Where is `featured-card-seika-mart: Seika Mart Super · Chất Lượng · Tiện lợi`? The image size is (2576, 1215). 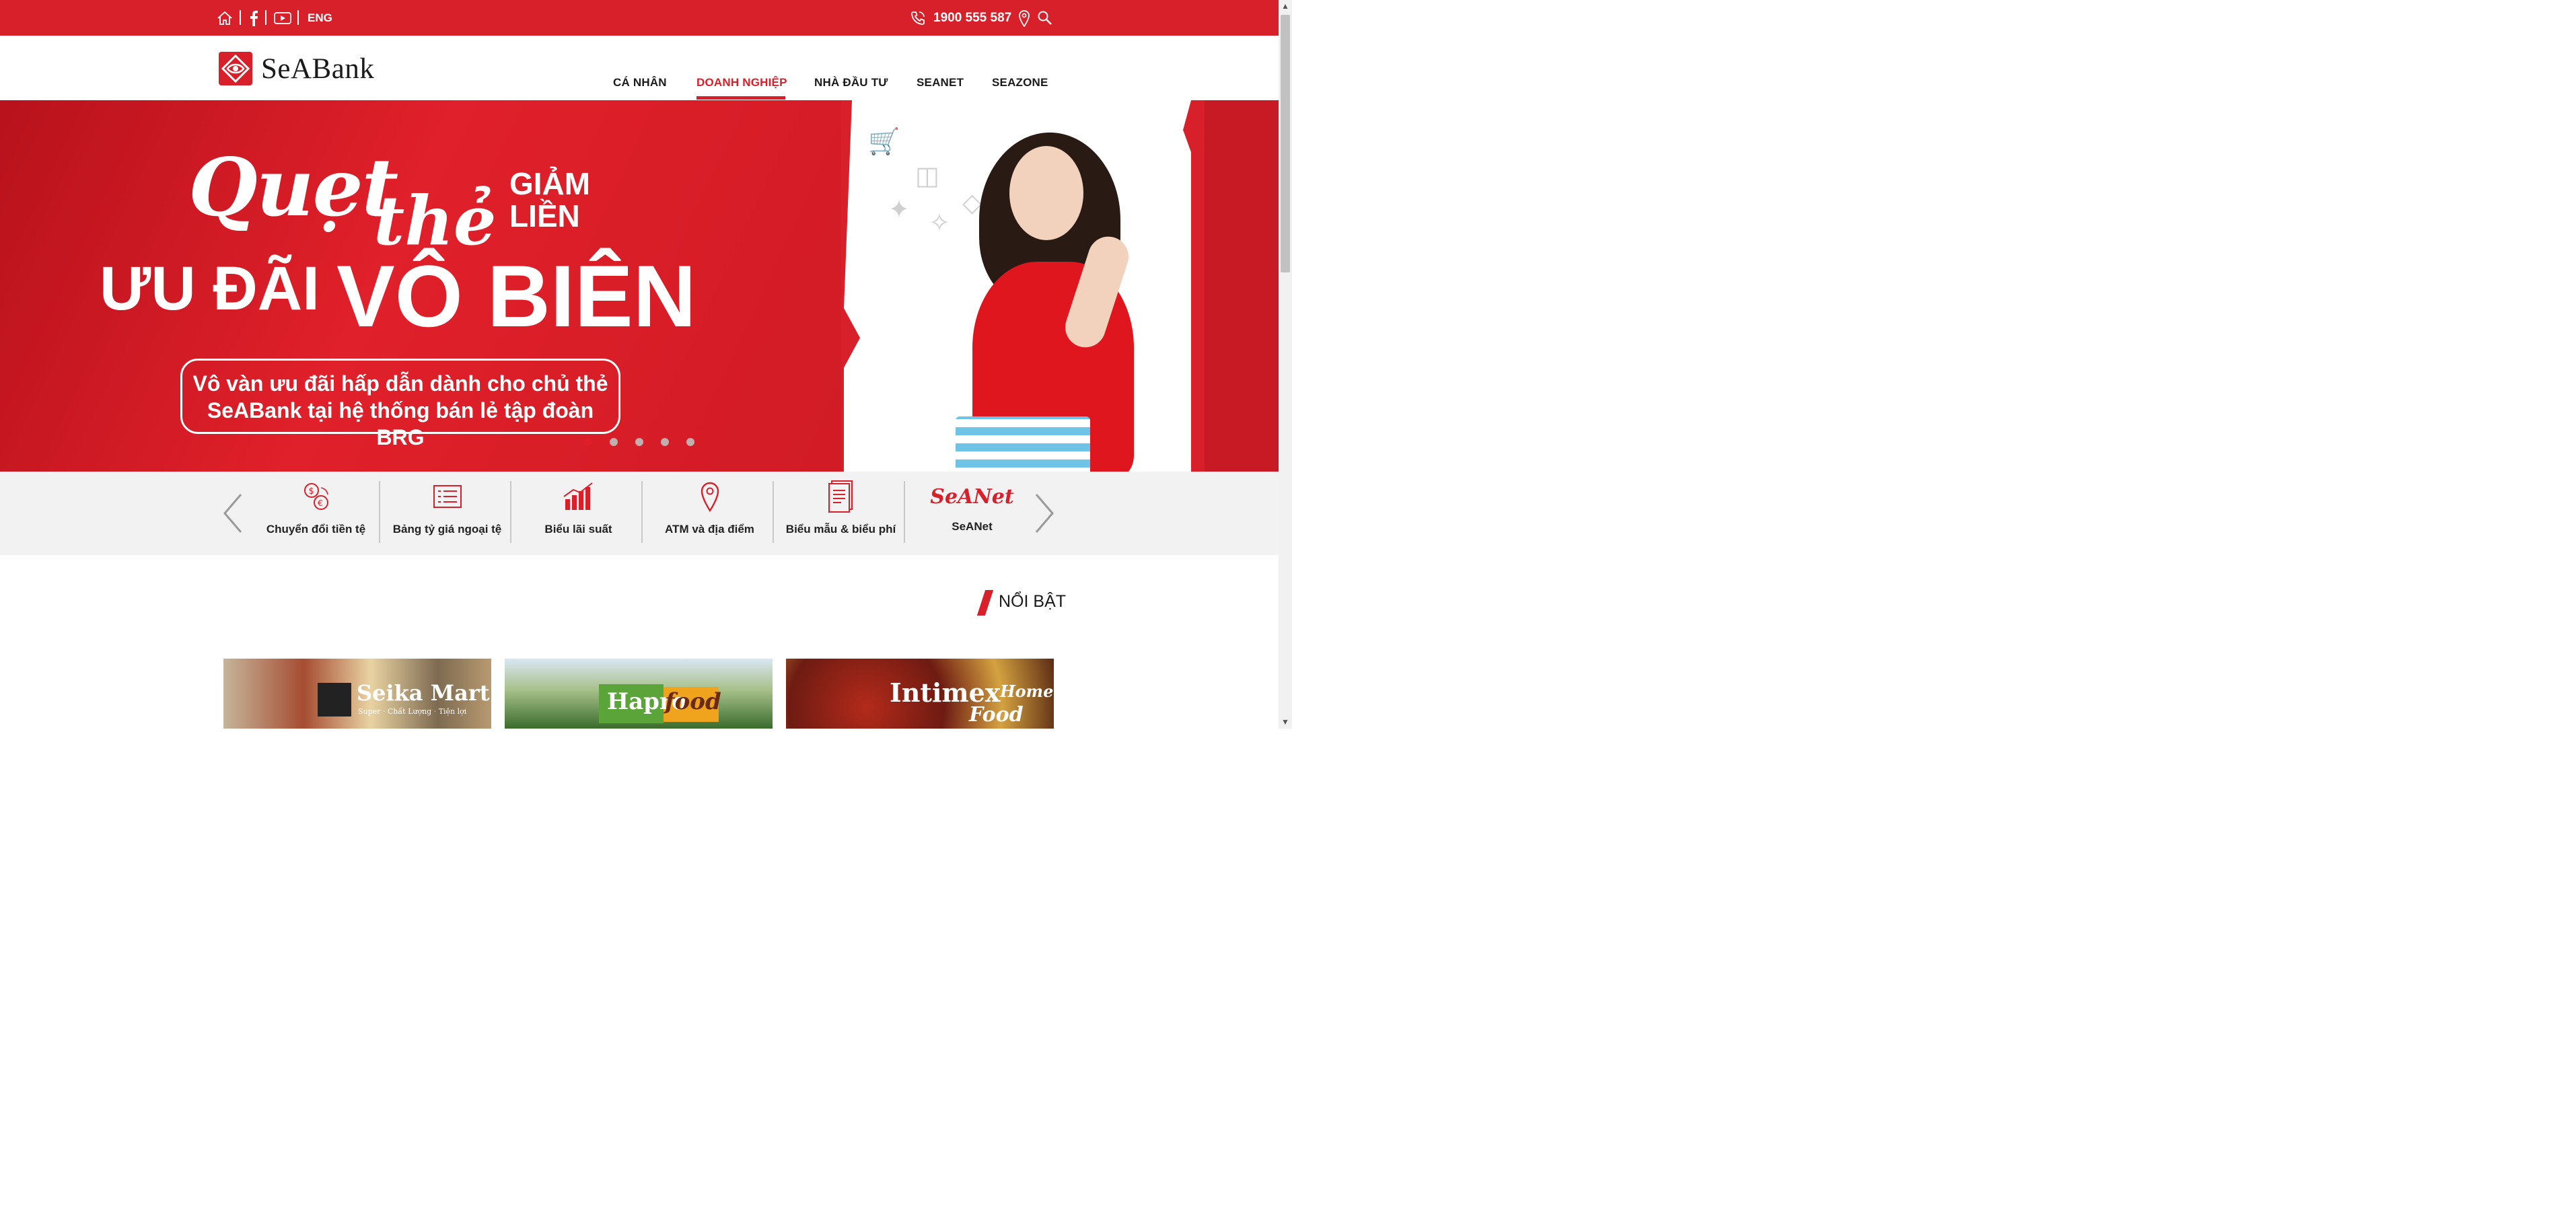
featured-card-seika-mart: Seika Mart Super · Chất Lượng · Tiện lợi is located at coordinates (357, 694).